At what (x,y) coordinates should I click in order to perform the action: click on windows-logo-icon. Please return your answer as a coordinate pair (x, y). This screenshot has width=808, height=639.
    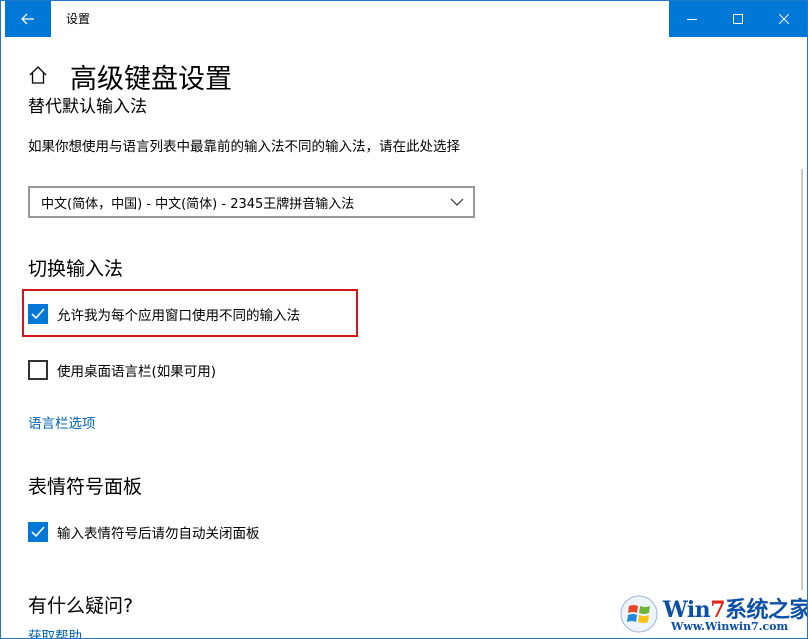
    Looking at the image, I should click on (639, 614).